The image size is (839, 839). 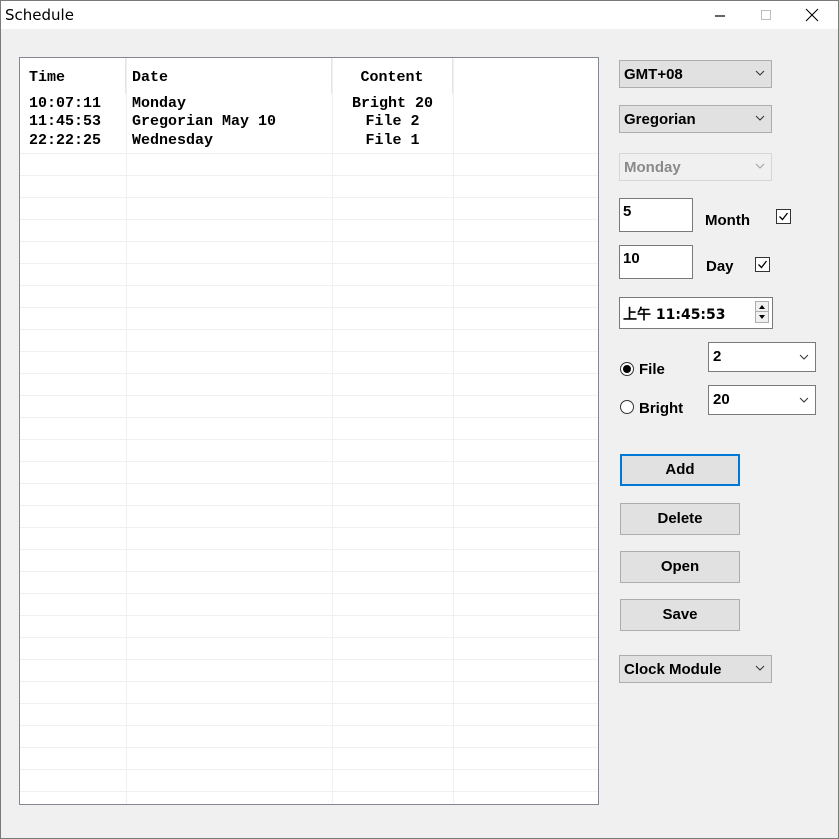 What do you see at coordinates (39, 15) in the screenshot?
I see `window-title: Schedule` at bounding box center [39, 15].